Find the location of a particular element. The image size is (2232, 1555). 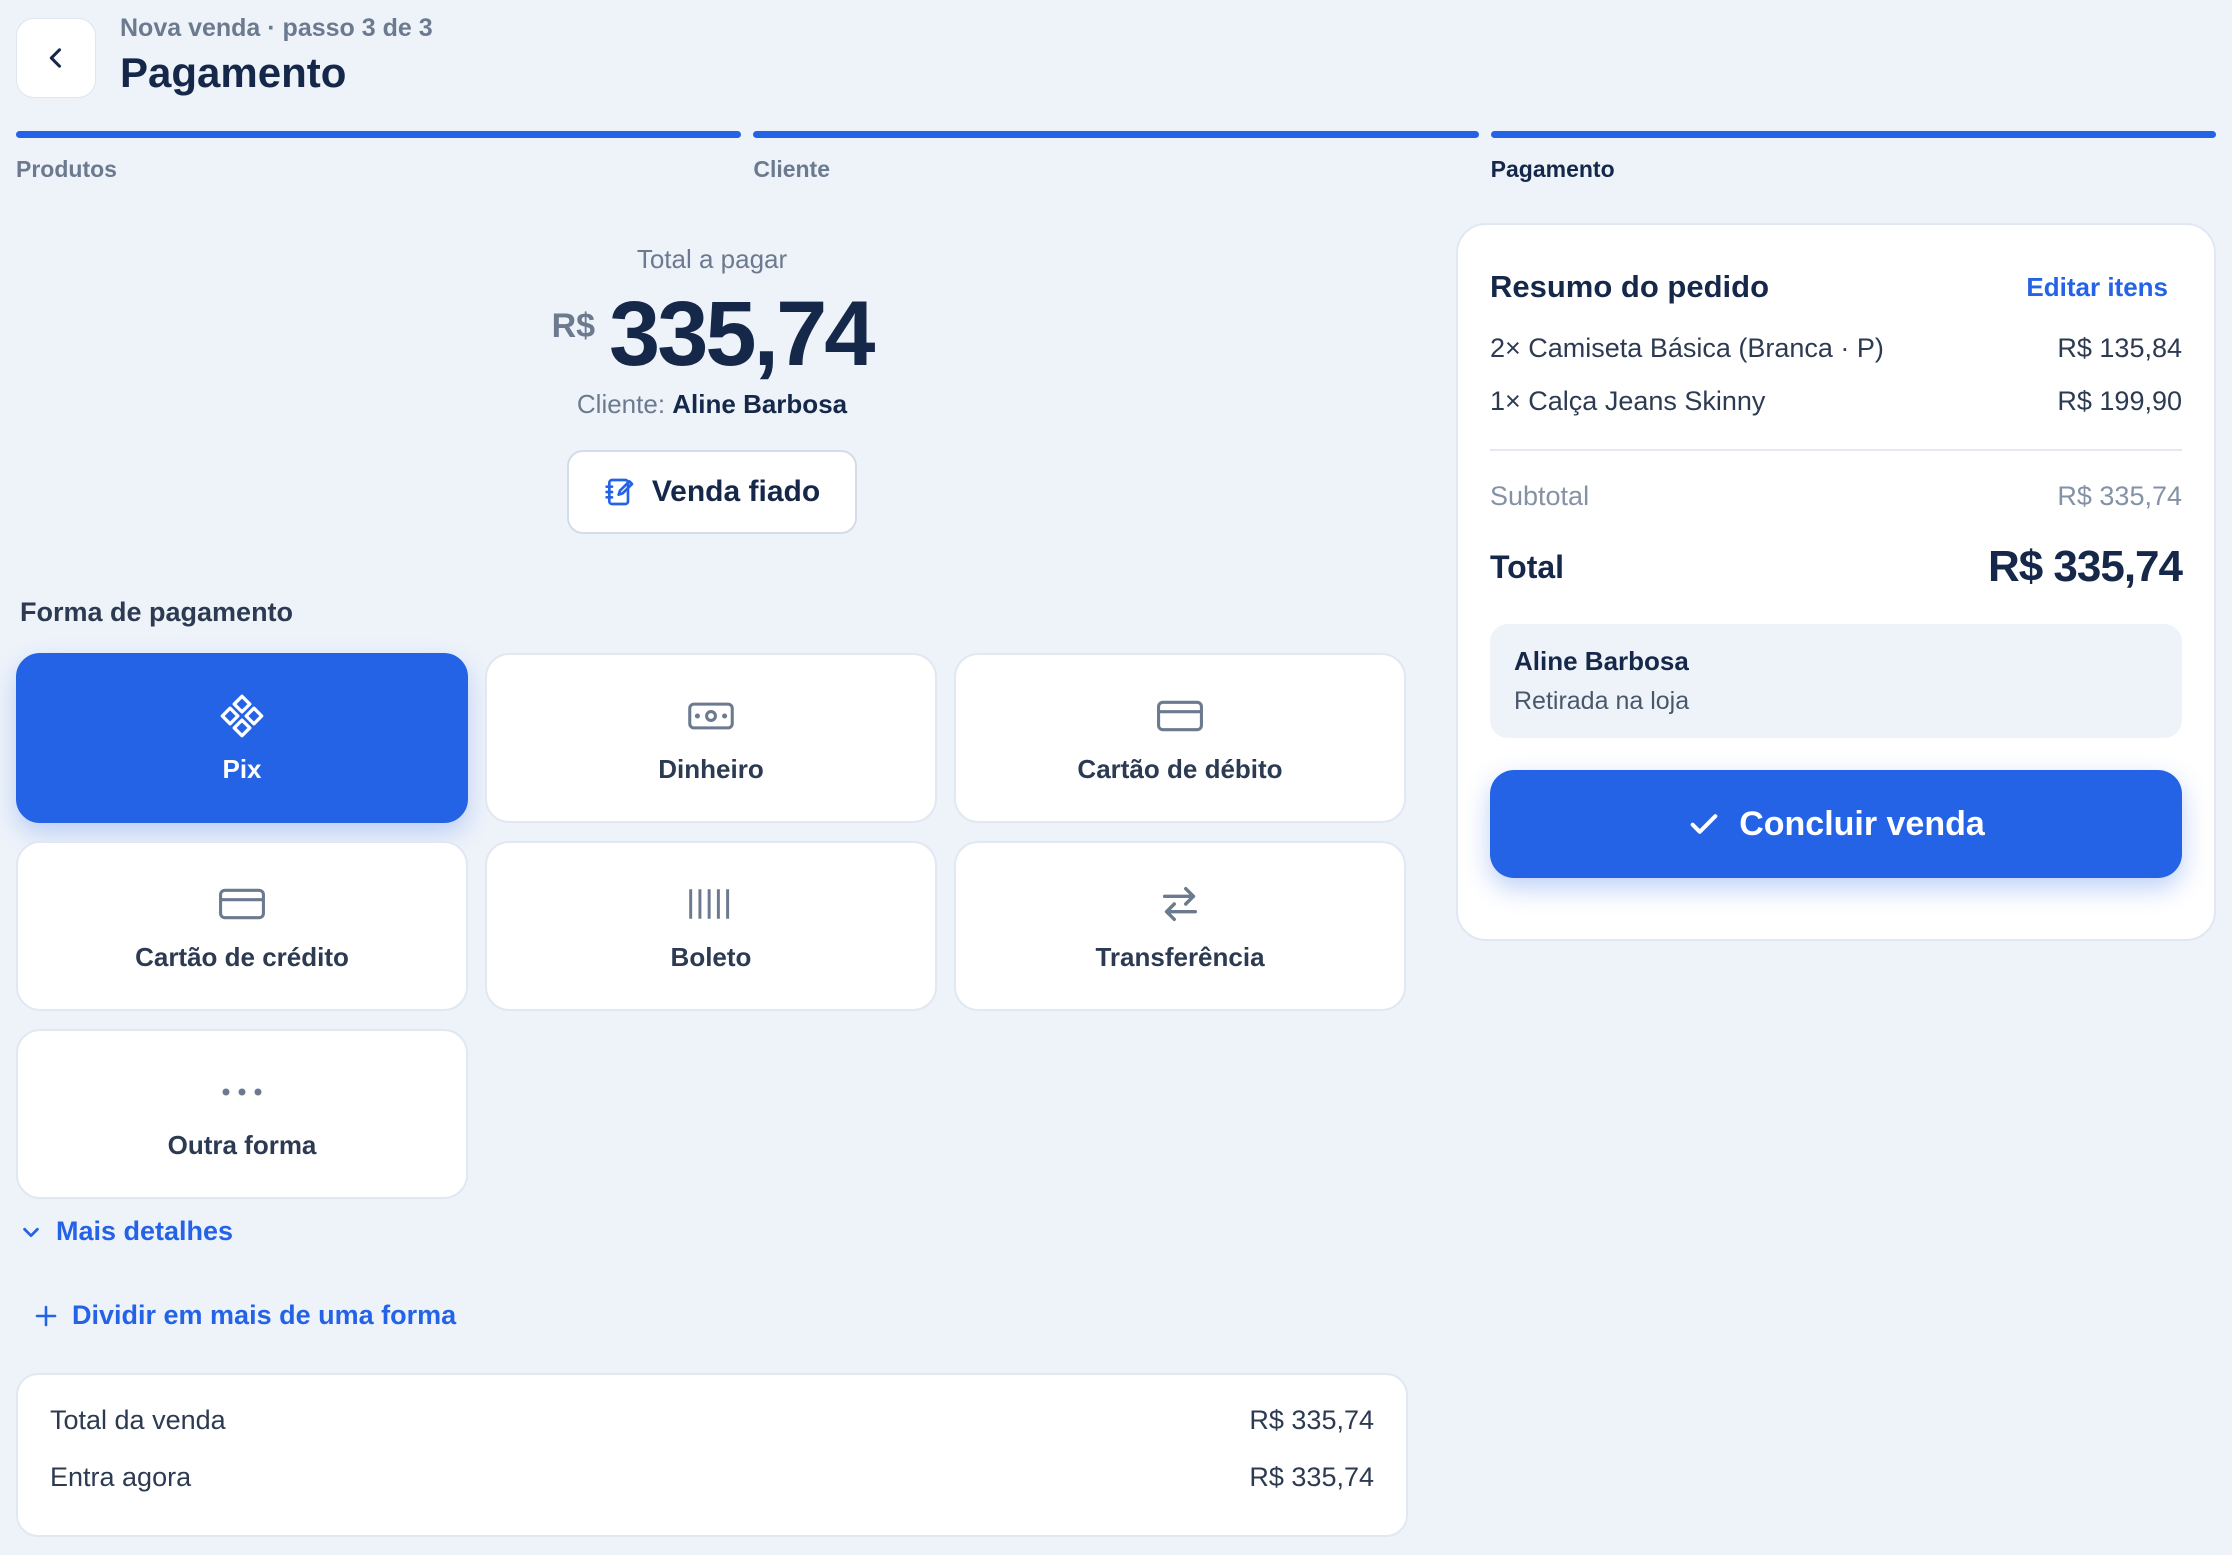

payment-method-label: Boleto is located at coordinates (711, 956).